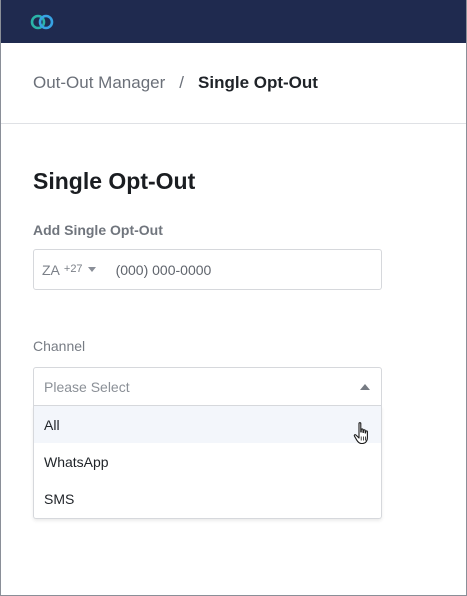  I want to click on phone-field-label: Add Single Opt-Out, so click(98, 230).